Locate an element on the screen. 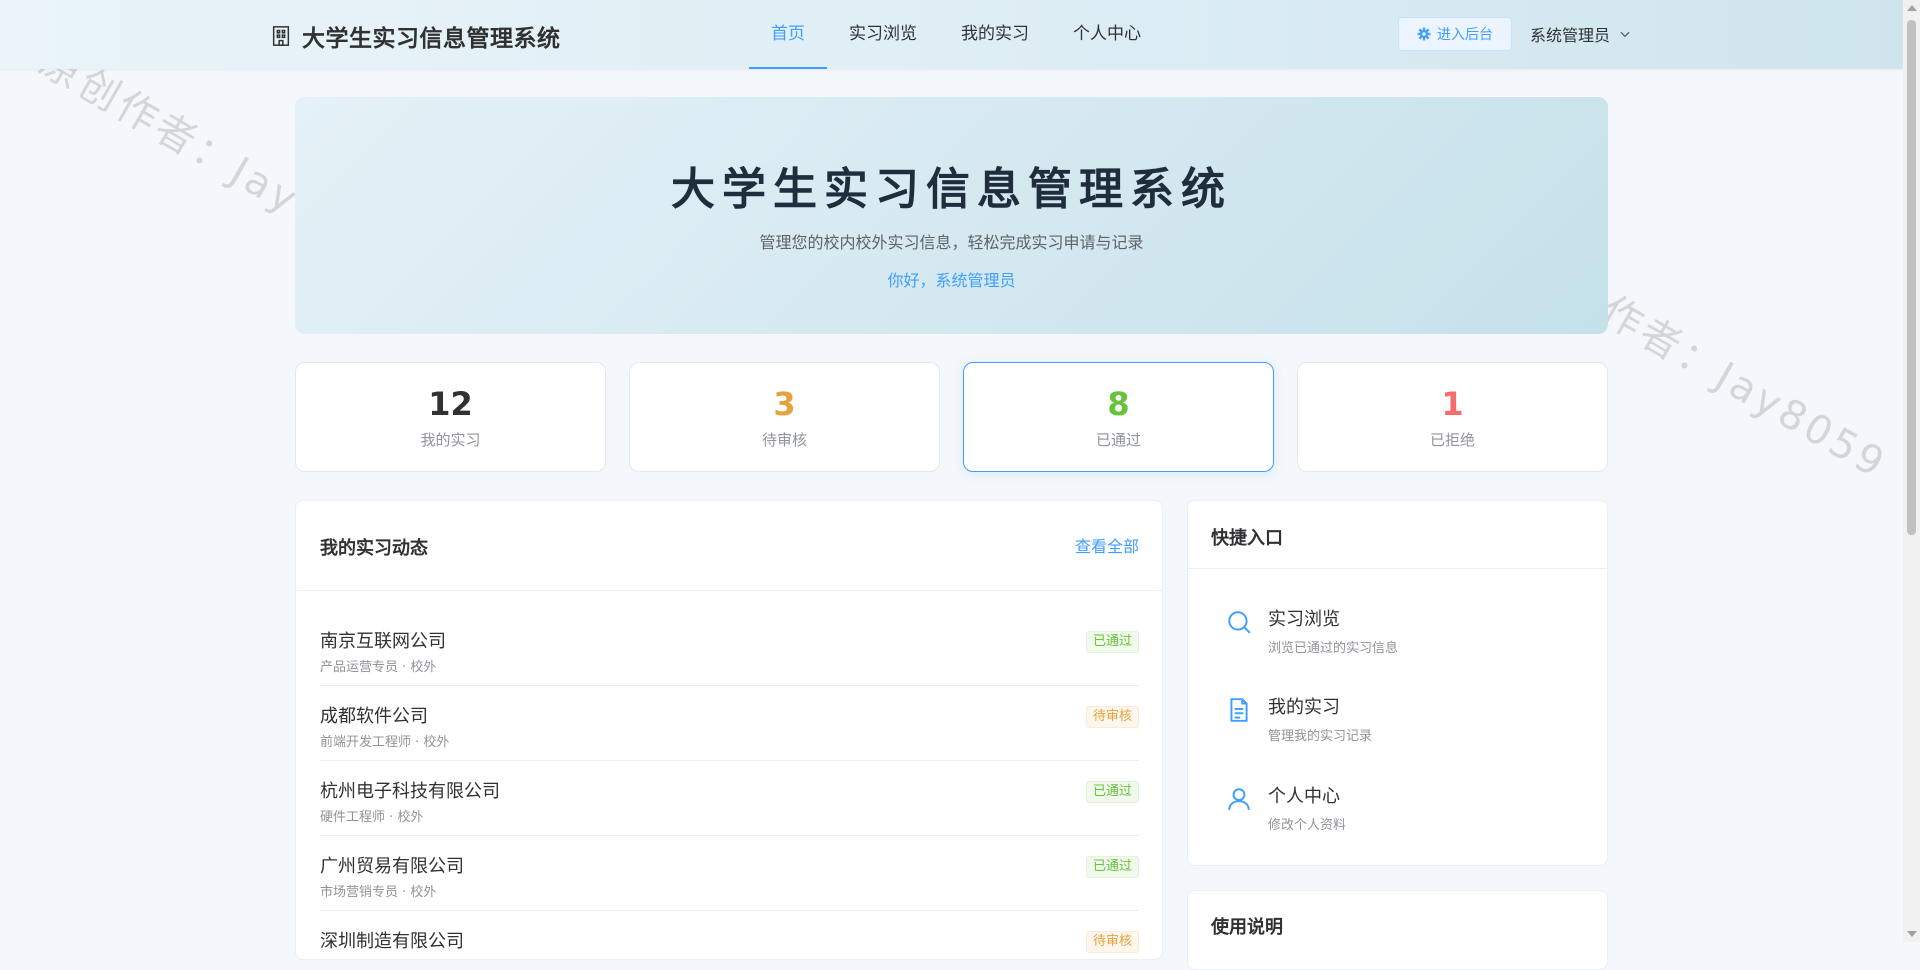  hero-subtitle: 管理您的校内校外实习信息，轻松完成实习申请与记录 is located at coordinates (951, 242).